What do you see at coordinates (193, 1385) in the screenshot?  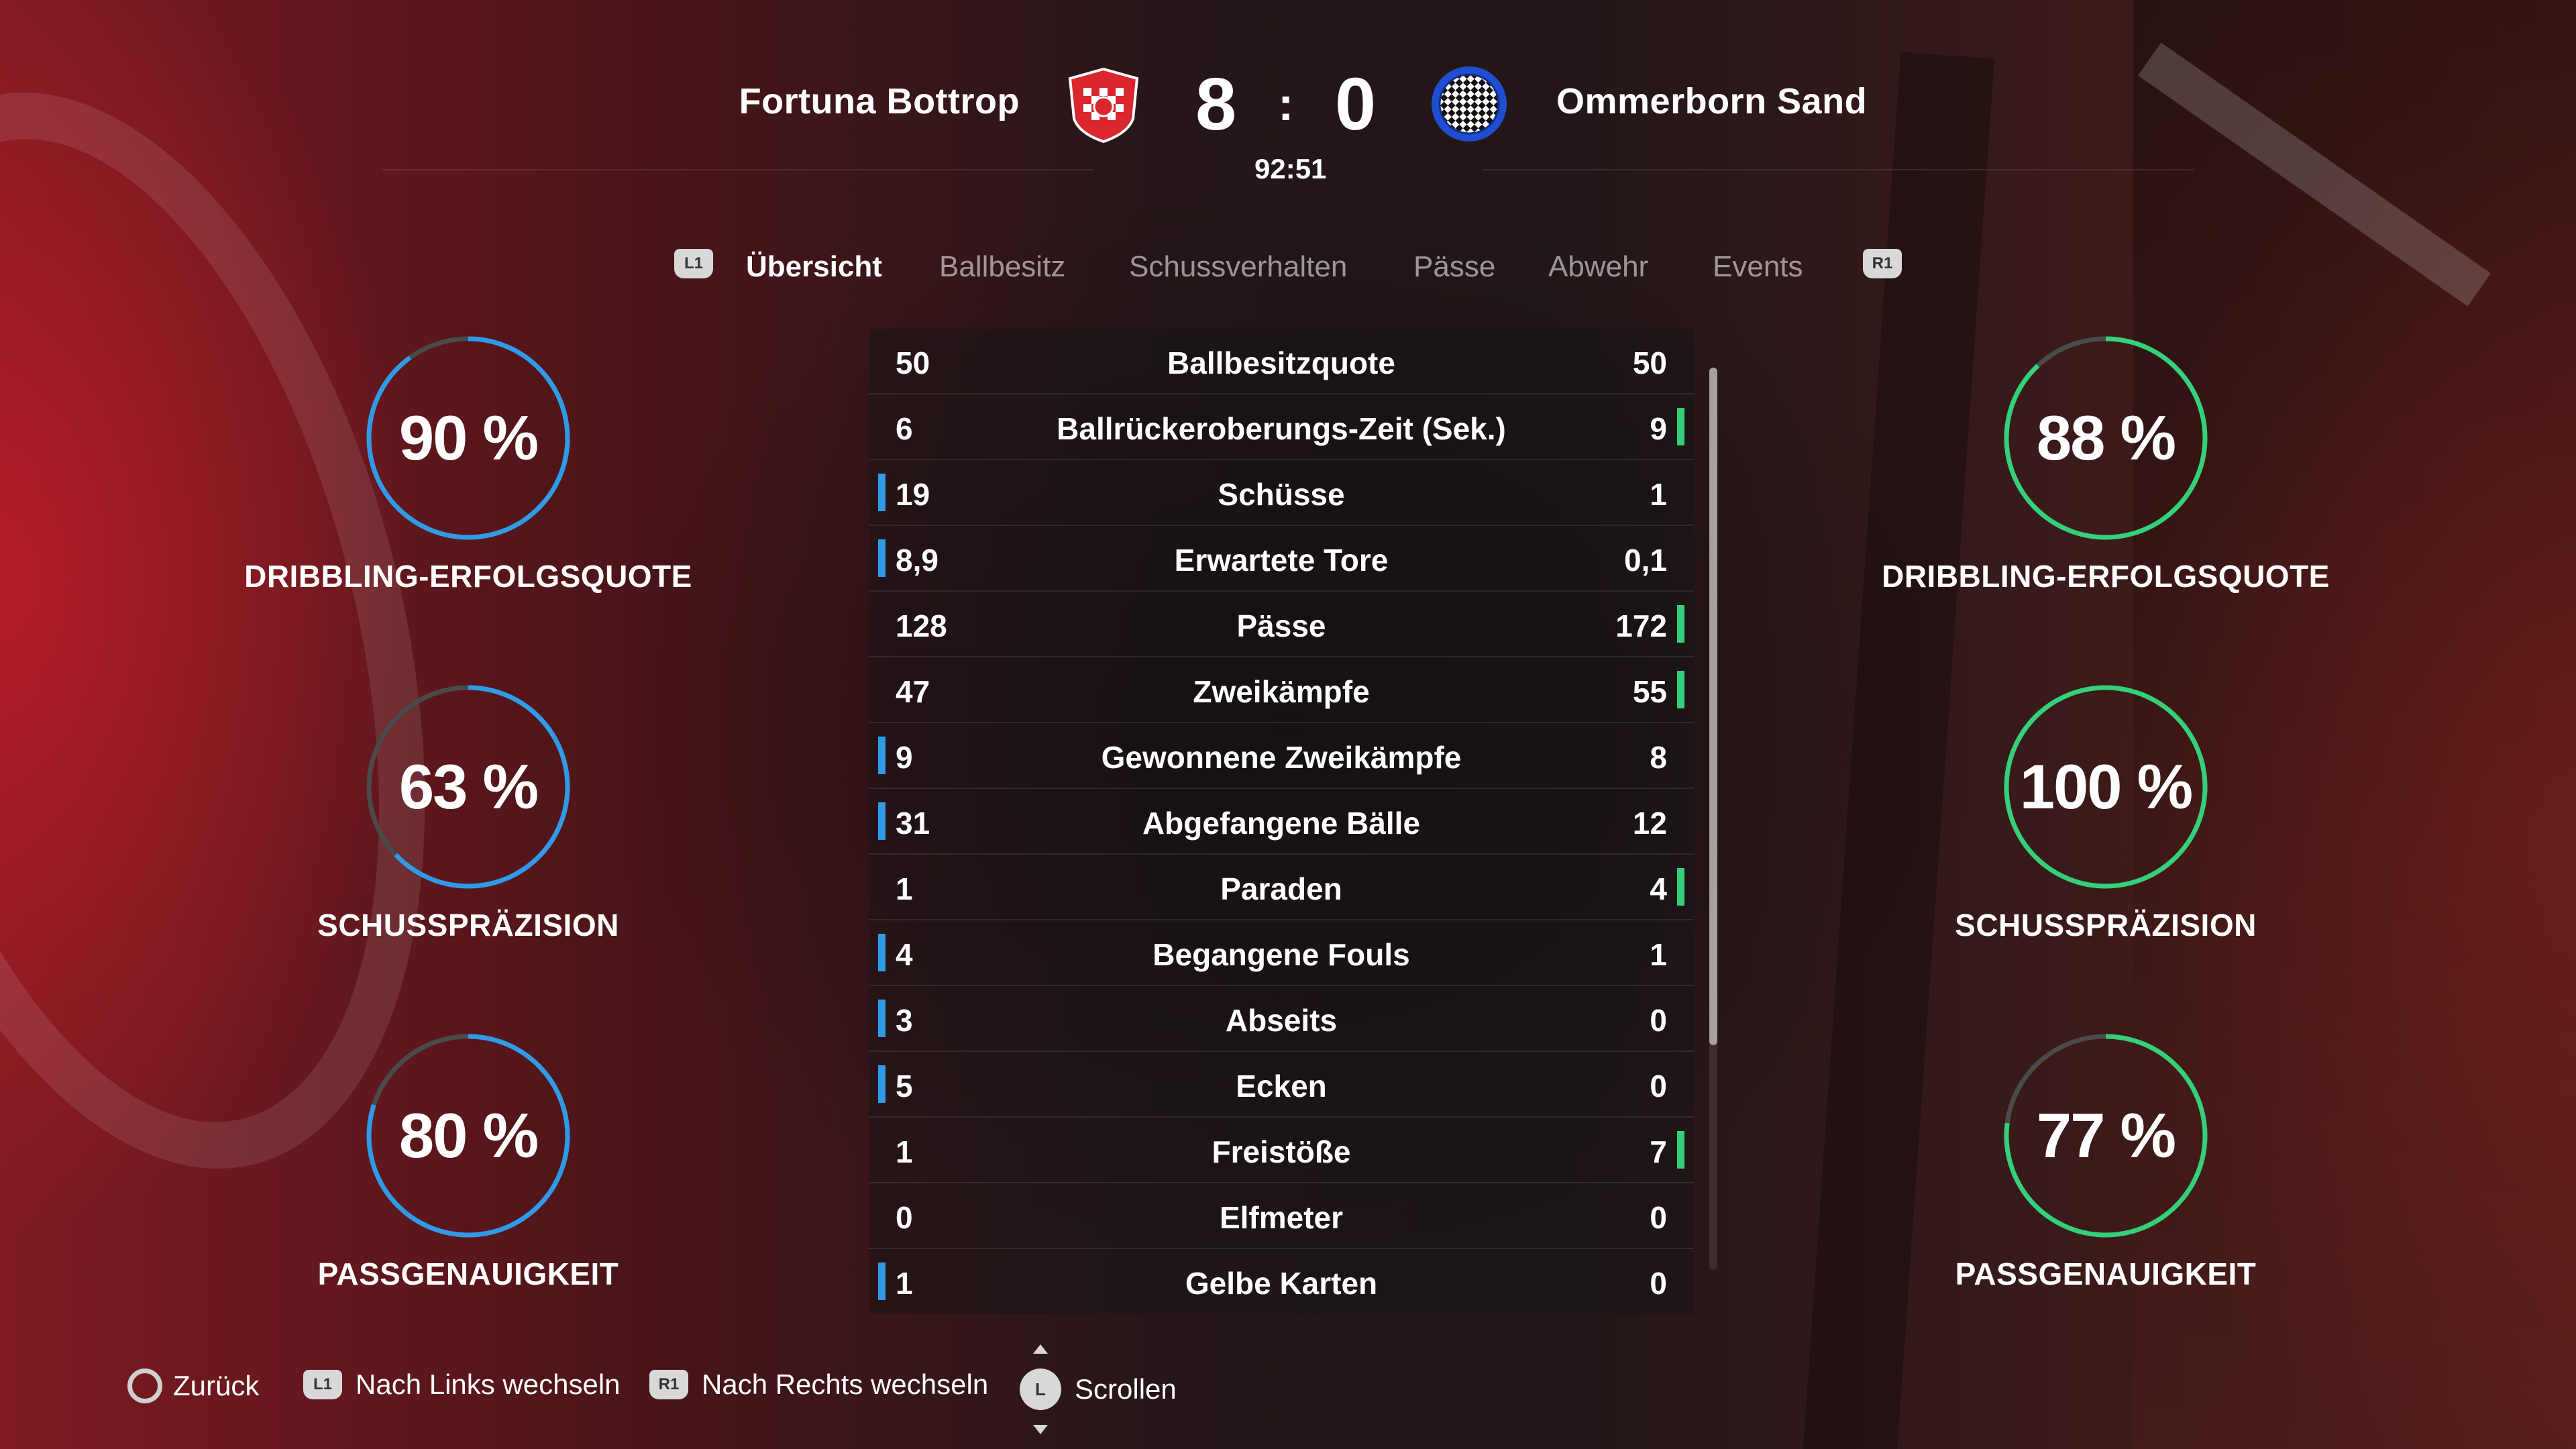 I see `back-hint: Zurück` at bounding box center [193, 1385].